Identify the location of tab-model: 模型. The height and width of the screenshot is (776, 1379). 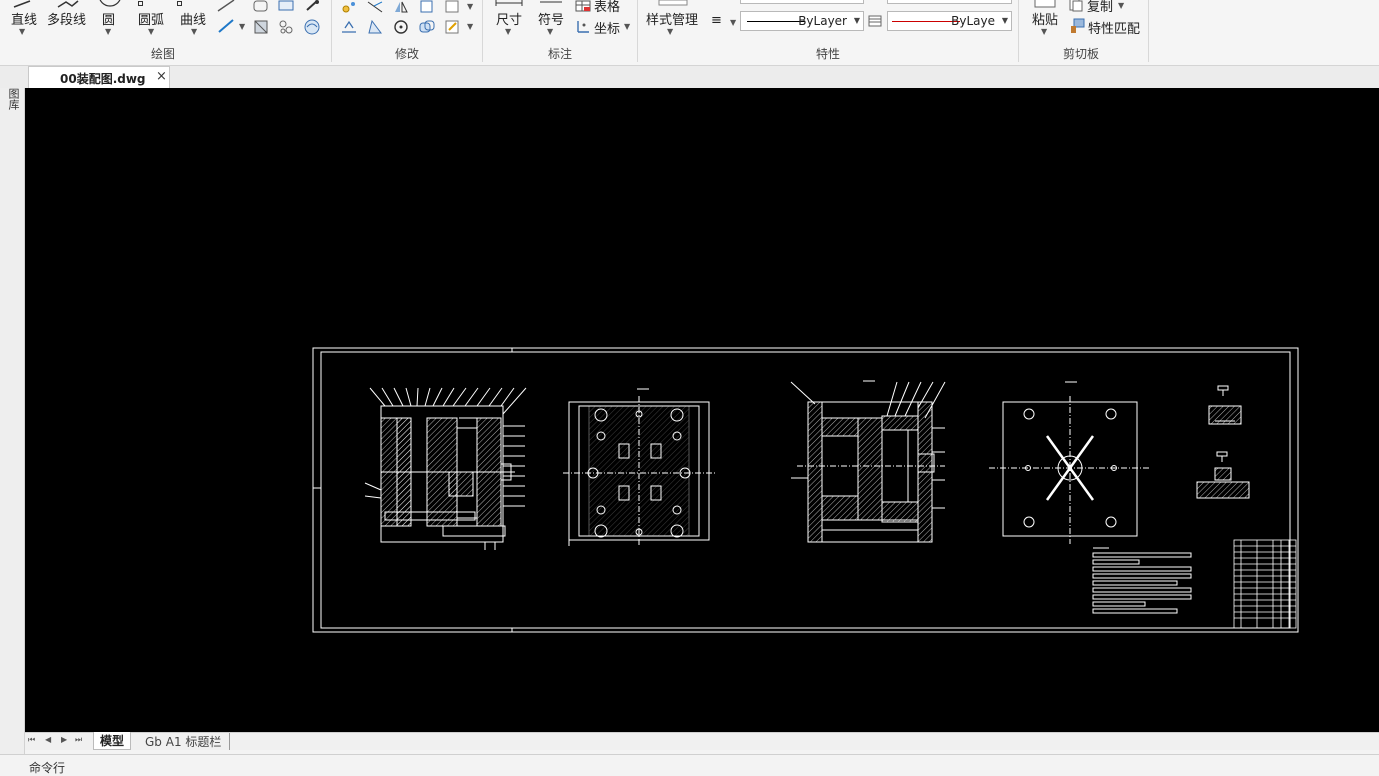
(112, 741).